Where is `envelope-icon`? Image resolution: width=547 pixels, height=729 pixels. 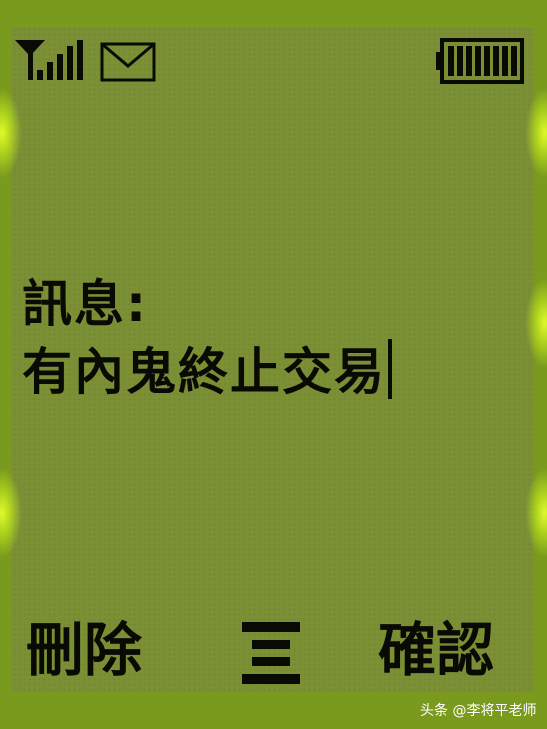
envelope-icon is located at coordinates (128, 62).